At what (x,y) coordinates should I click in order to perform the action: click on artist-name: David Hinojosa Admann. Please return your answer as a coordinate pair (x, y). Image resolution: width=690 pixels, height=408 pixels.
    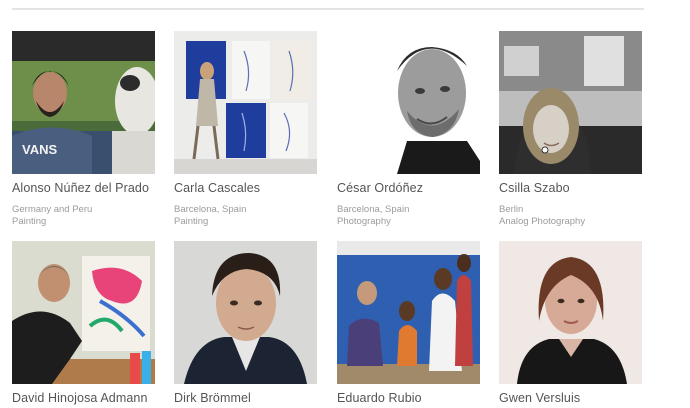
    Looking at the image, I should click on (83, 398).